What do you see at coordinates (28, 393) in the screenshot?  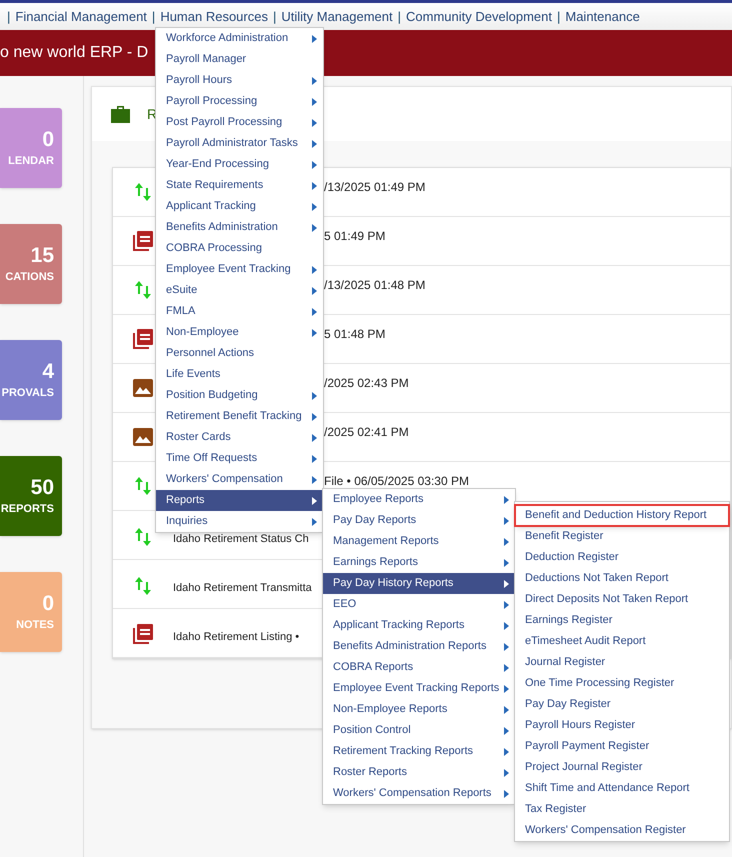 I see `tile-label: PROVALS` at bounding box center [28, 393].